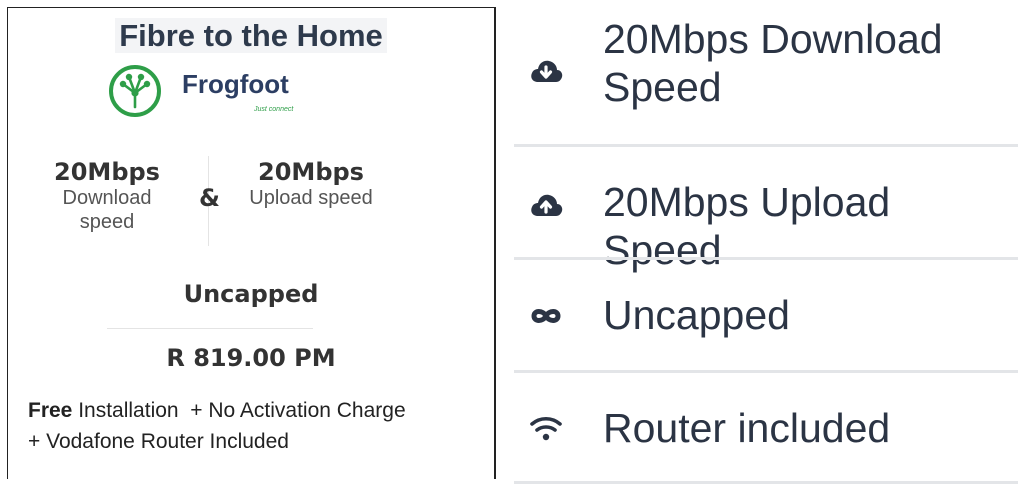  I want to click on frogfoot-logo: Frogfoot Just connect, so click(211, 91).